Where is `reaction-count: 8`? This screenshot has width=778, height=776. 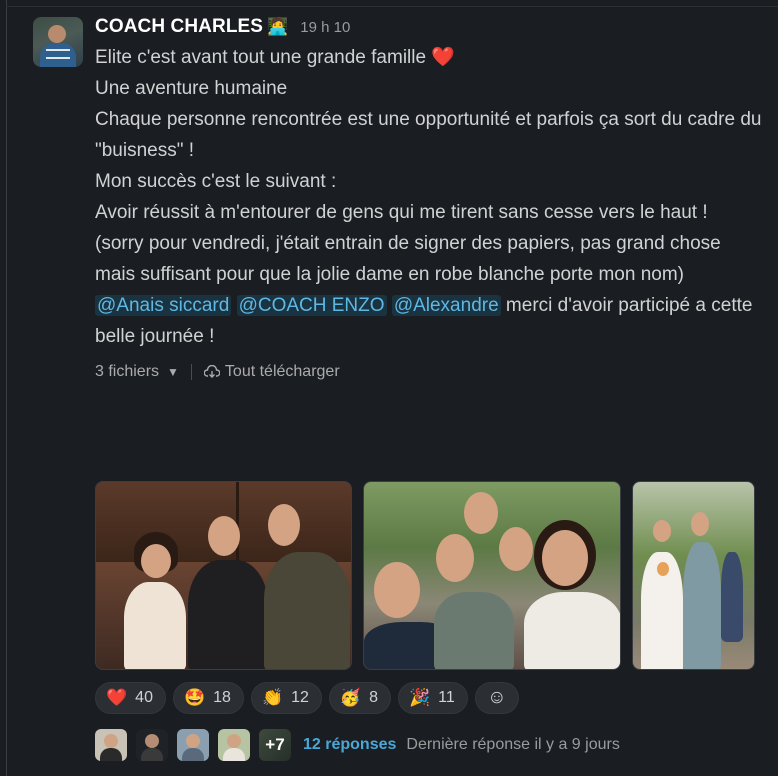 reaction-count: 8 is located at coordinates (373, 697).